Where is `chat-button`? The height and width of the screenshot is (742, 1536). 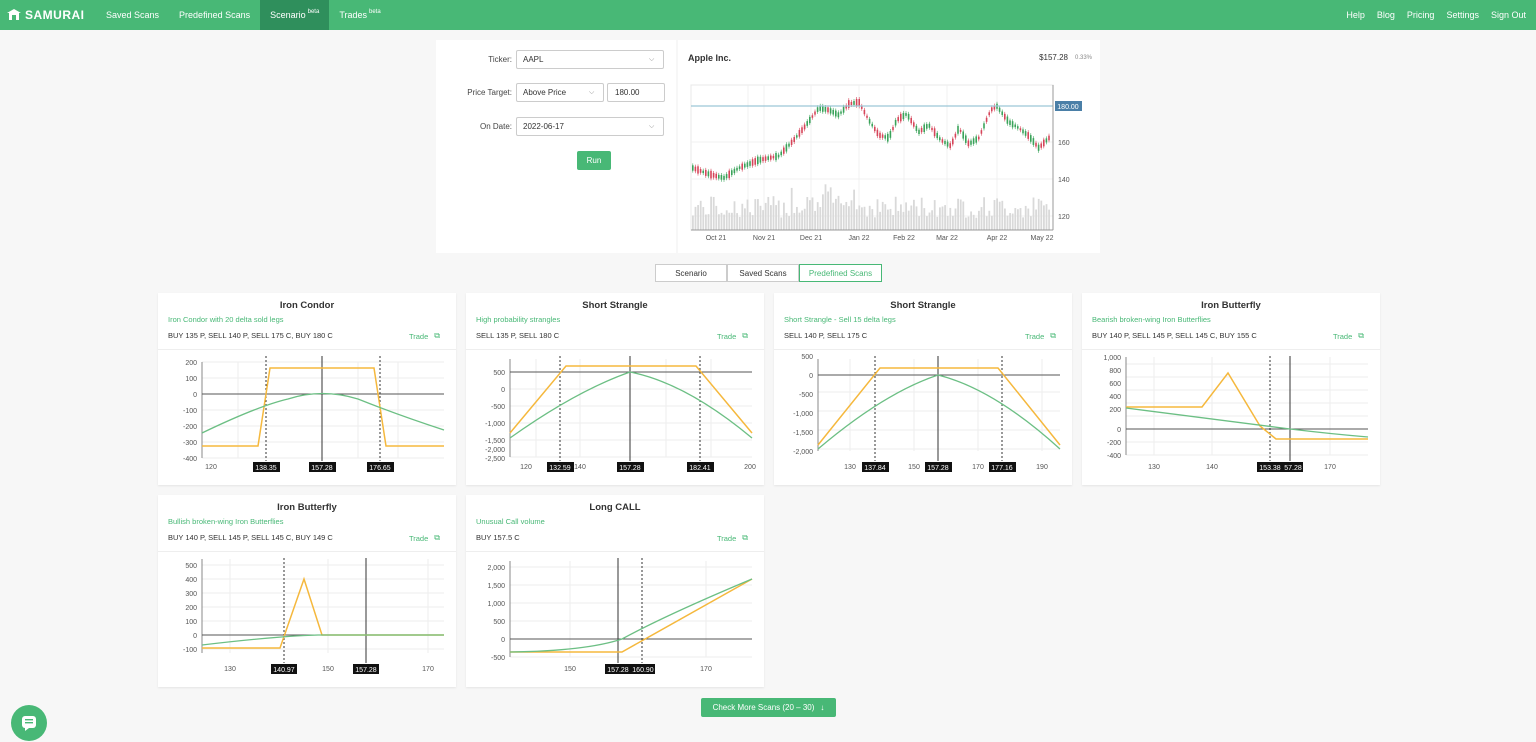 chat-button is located at coordinates (29, 723).